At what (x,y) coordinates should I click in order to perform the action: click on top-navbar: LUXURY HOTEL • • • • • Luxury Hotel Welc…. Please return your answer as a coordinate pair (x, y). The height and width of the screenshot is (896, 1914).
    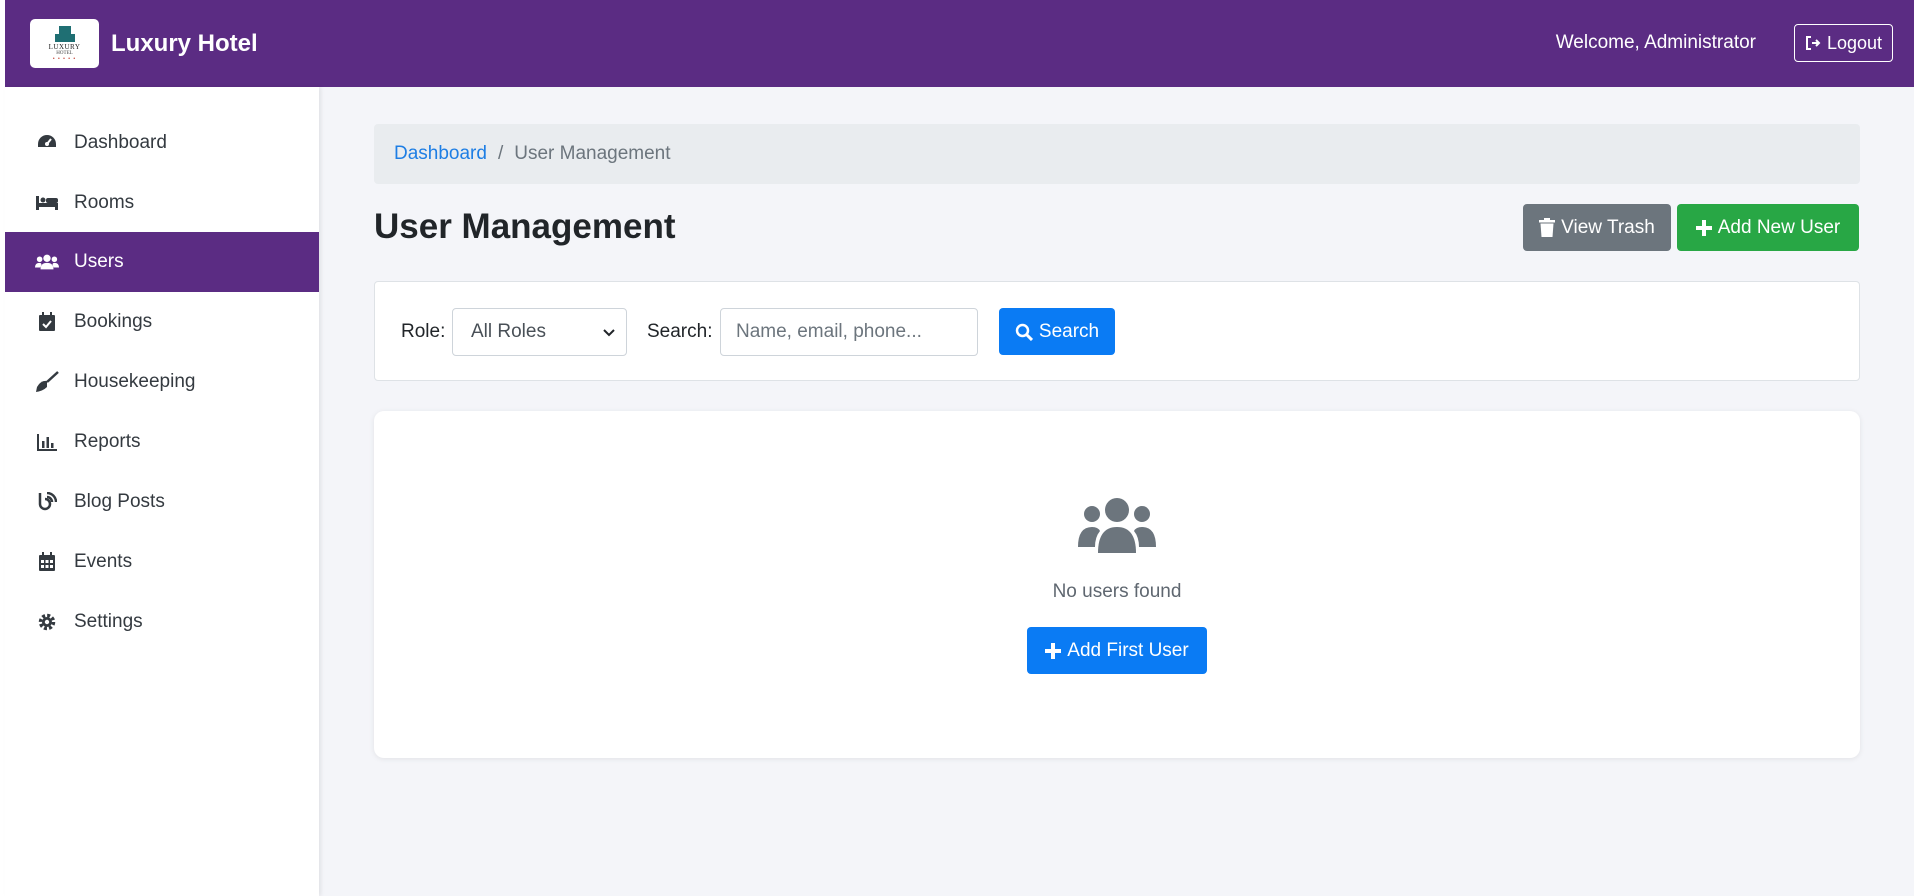
    Looking at the image, I should click on (959, 43).